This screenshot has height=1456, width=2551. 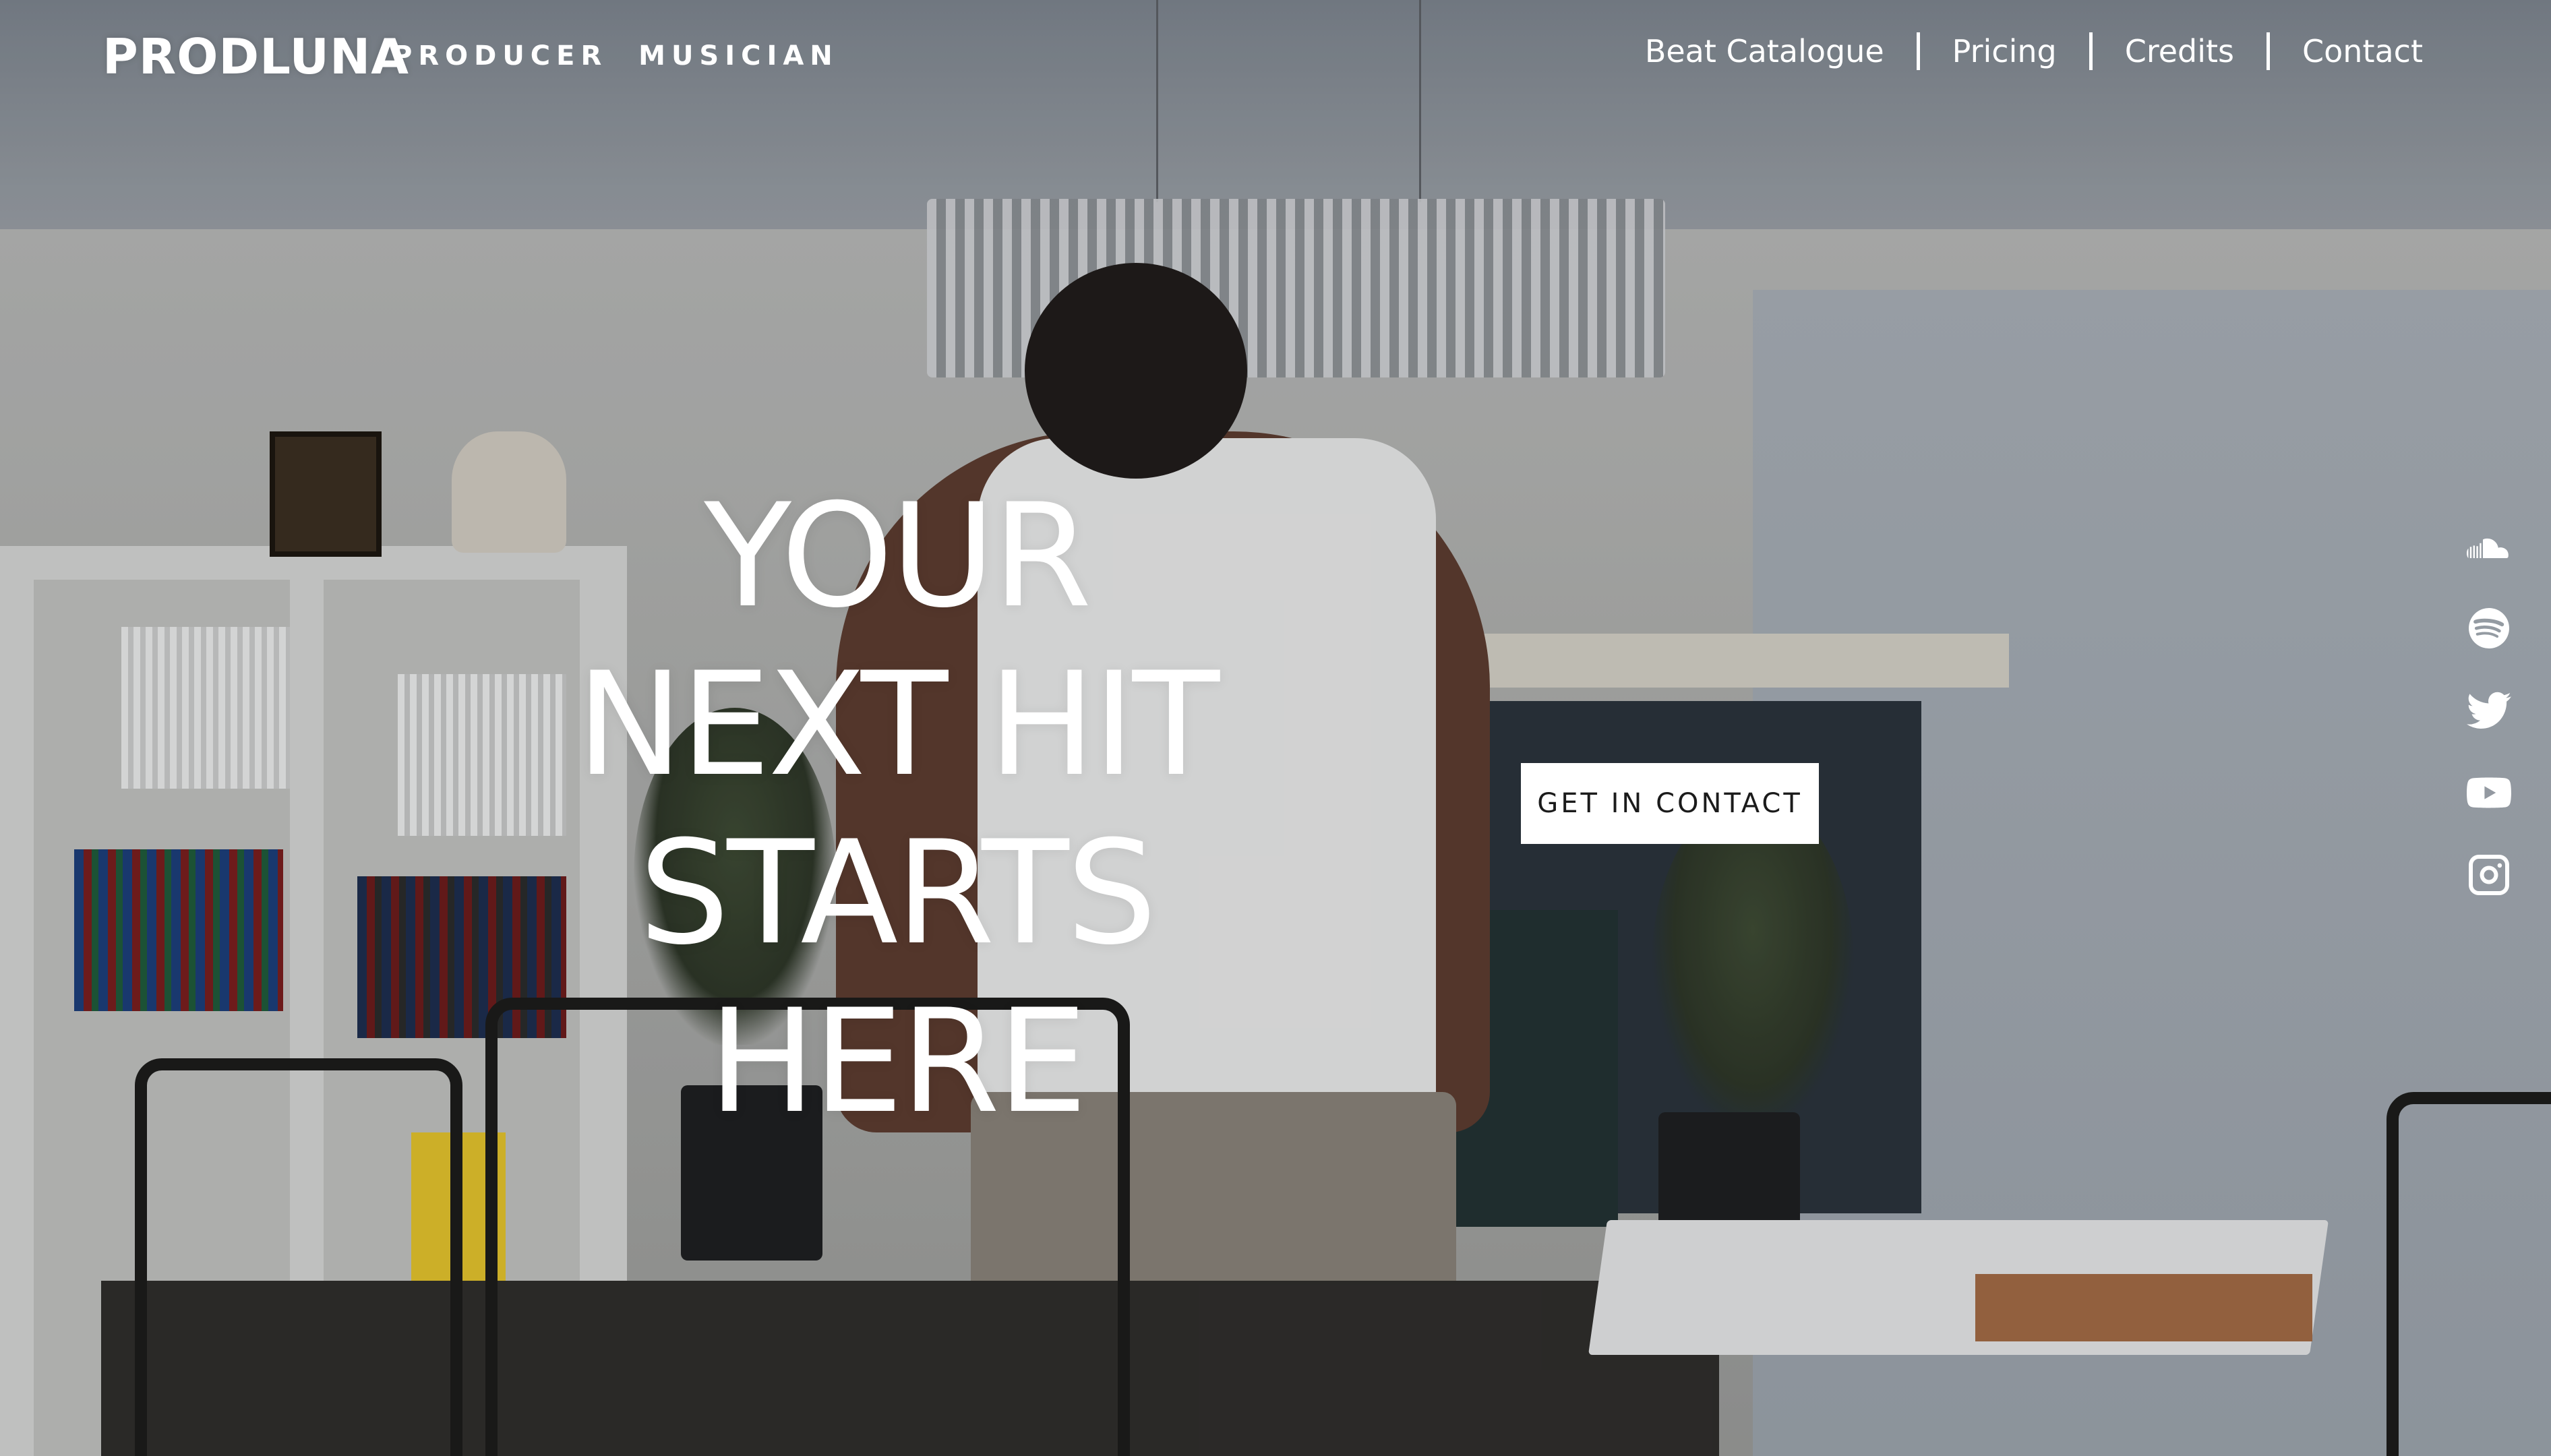 I want to click on nav-beat-catalogue: Beat Catalogue, so click(x=1765, y=51).